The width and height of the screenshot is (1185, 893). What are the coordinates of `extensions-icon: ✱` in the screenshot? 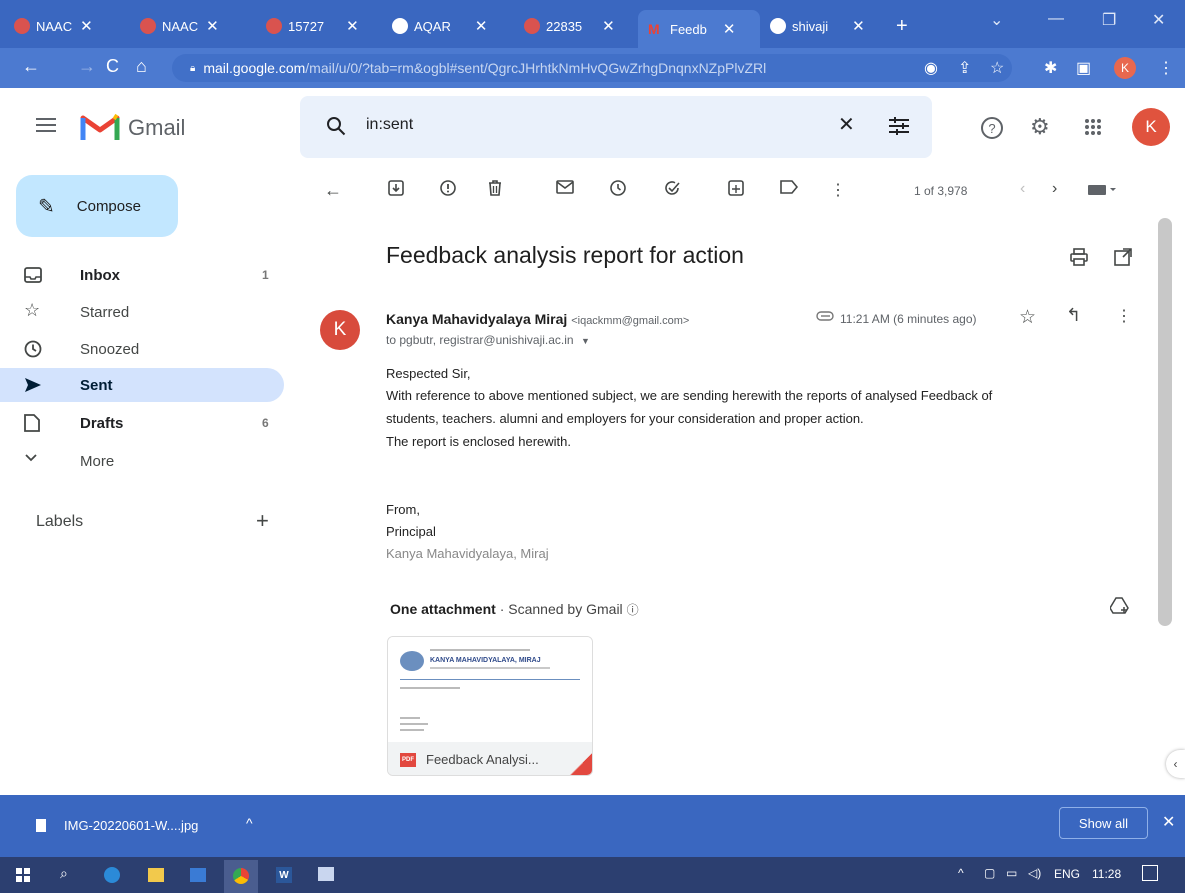 It's located at (1050, 68).